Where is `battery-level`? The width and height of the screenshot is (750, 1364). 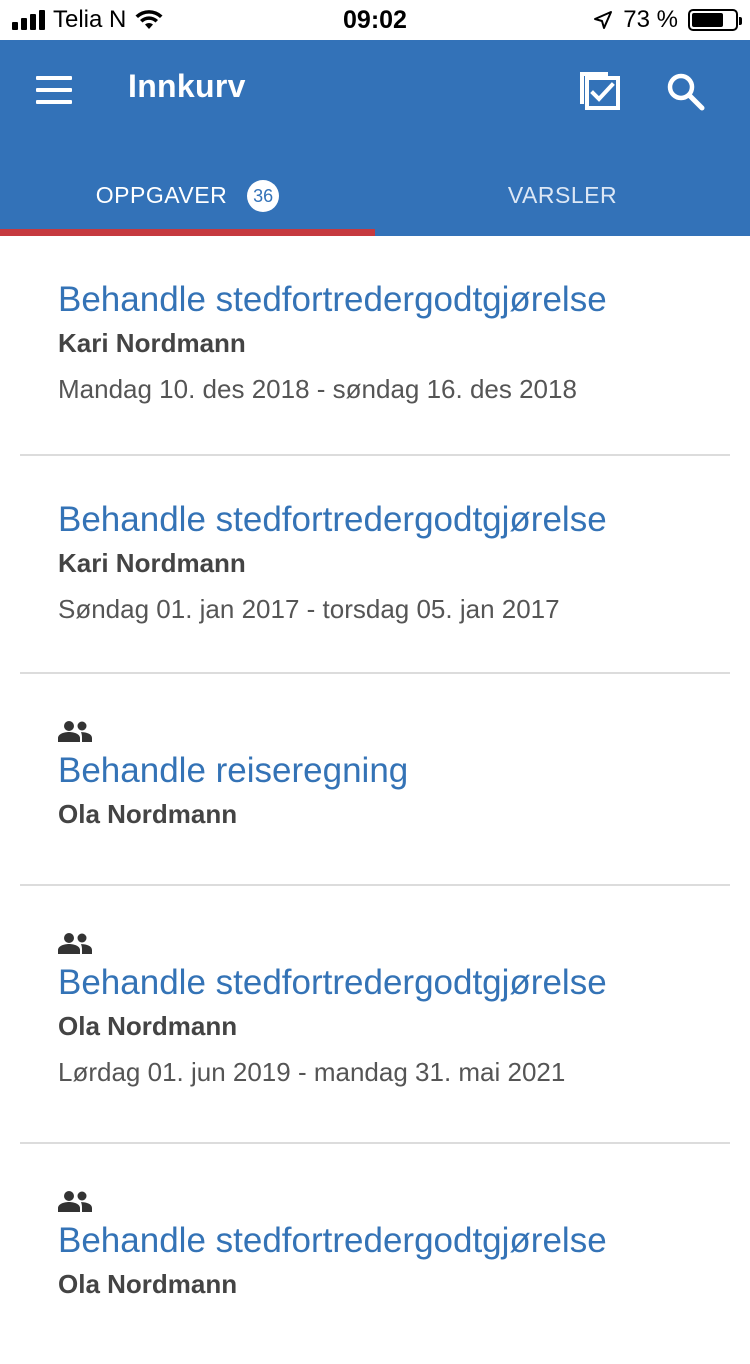
battery-level is located at coordinates (707, 20).